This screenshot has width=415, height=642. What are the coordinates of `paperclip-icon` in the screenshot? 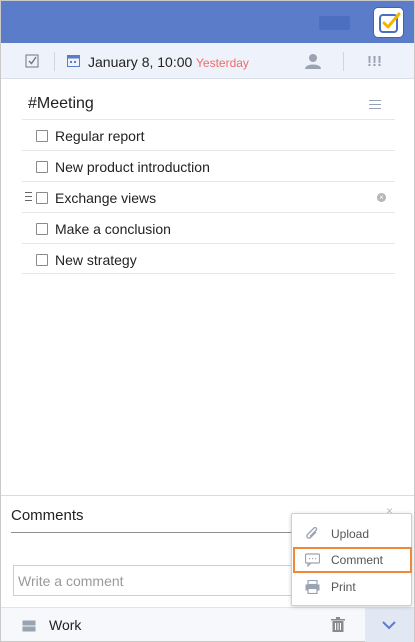 It's located at (312, 533).